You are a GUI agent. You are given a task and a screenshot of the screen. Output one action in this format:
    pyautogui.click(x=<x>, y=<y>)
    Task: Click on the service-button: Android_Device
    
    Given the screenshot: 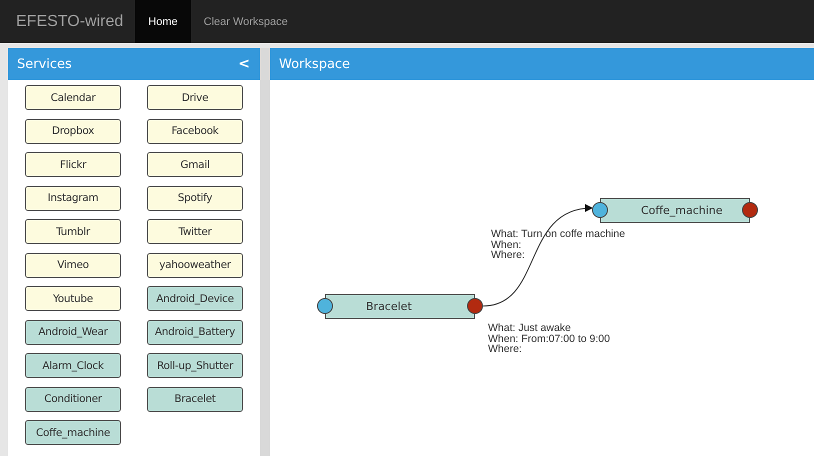 What is the action you would take?
    pyautogui.click(x=195, y=298)
    